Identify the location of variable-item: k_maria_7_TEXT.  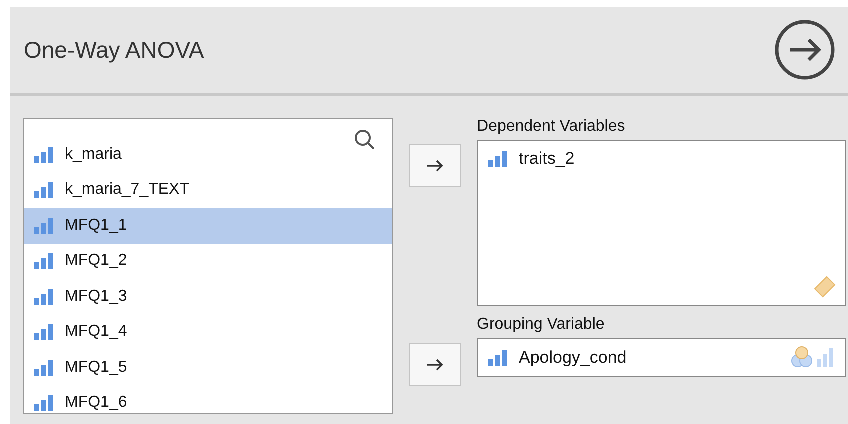
(208, 190).